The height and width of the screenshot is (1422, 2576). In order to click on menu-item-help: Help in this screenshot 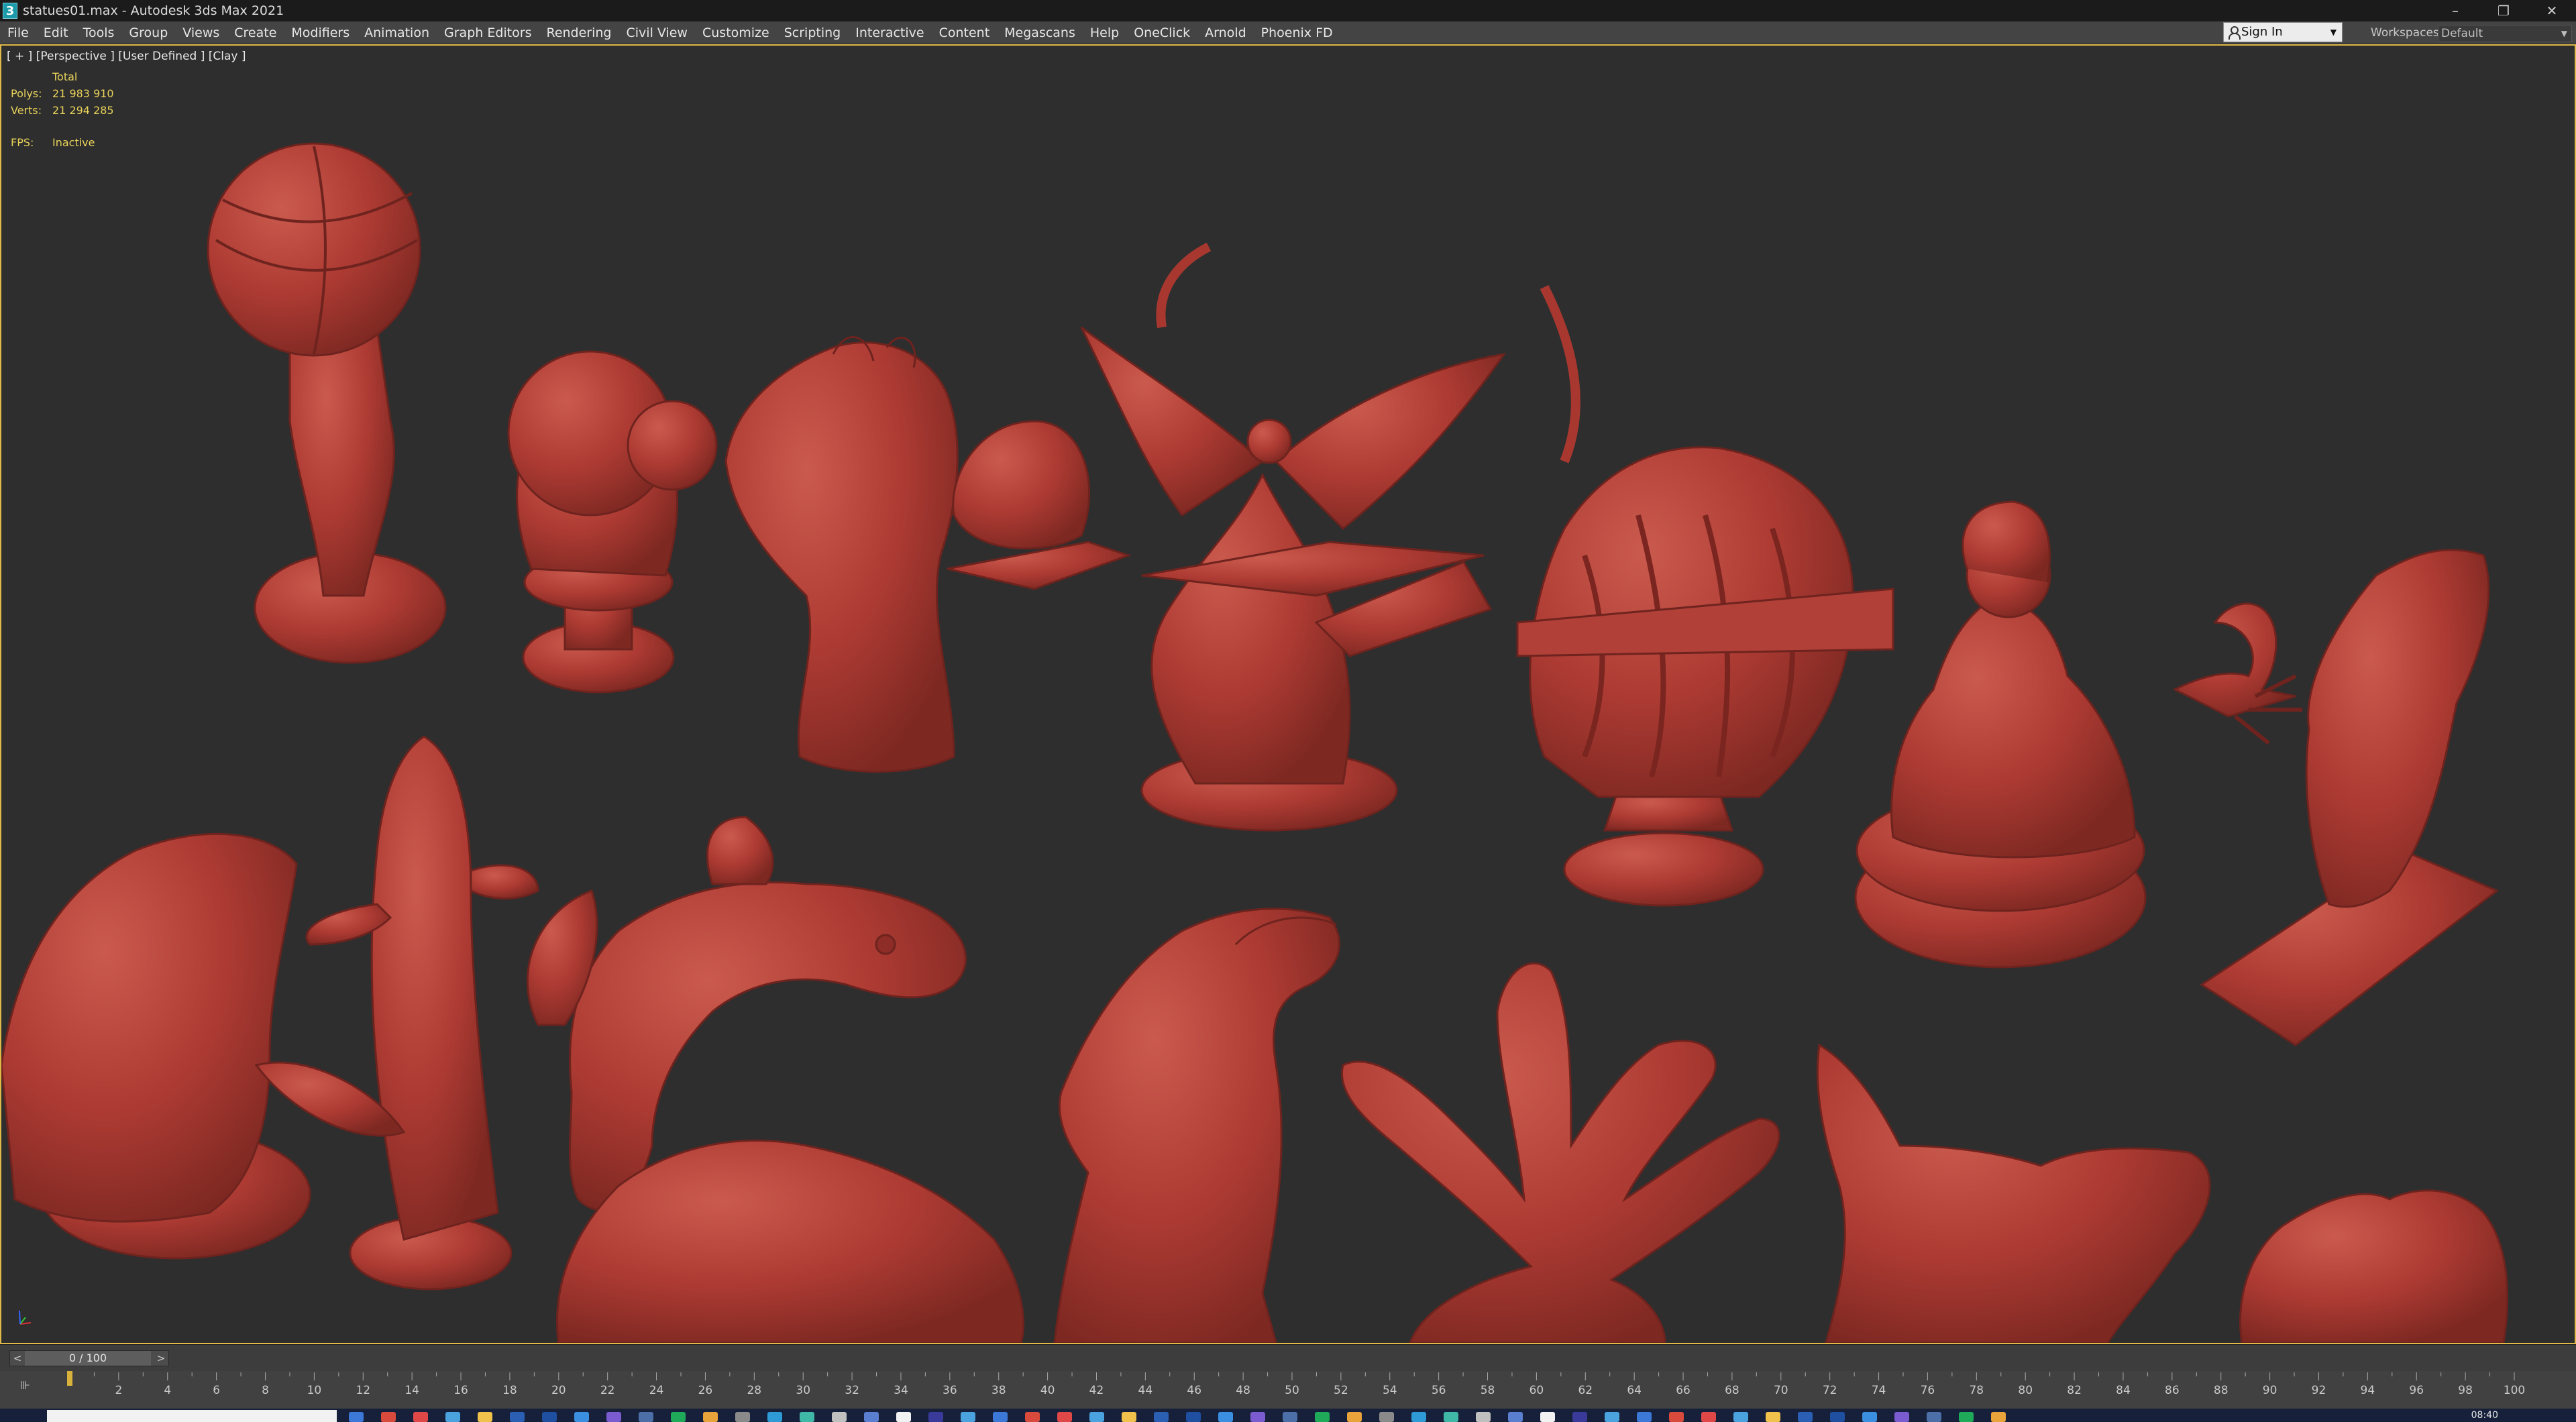, I will do `click(1104, 32)`.